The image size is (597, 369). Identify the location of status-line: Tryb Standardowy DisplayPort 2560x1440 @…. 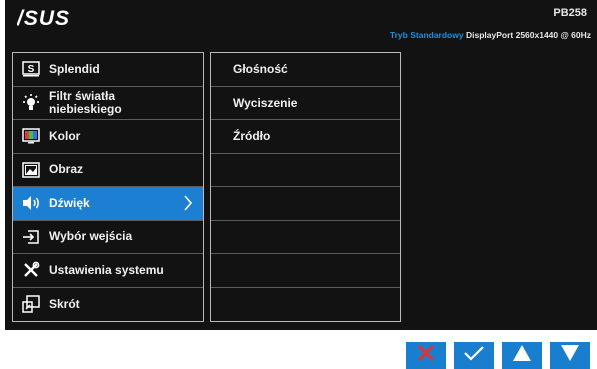
(490, 35).